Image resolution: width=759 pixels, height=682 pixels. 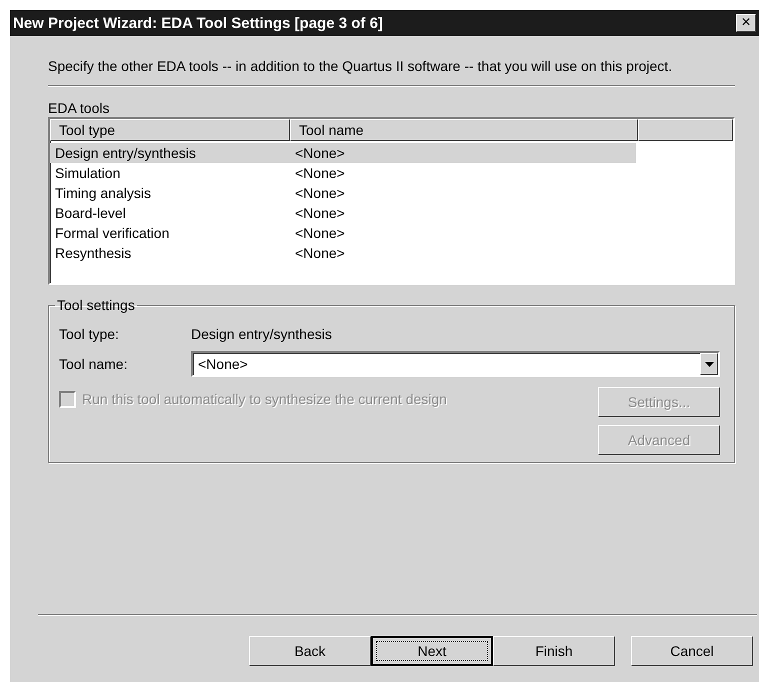 What do you see at coordinates (88, 173) in the screenshot?
I see `tool-type-cell-text: Simulation` at bounding box center [88, 173].